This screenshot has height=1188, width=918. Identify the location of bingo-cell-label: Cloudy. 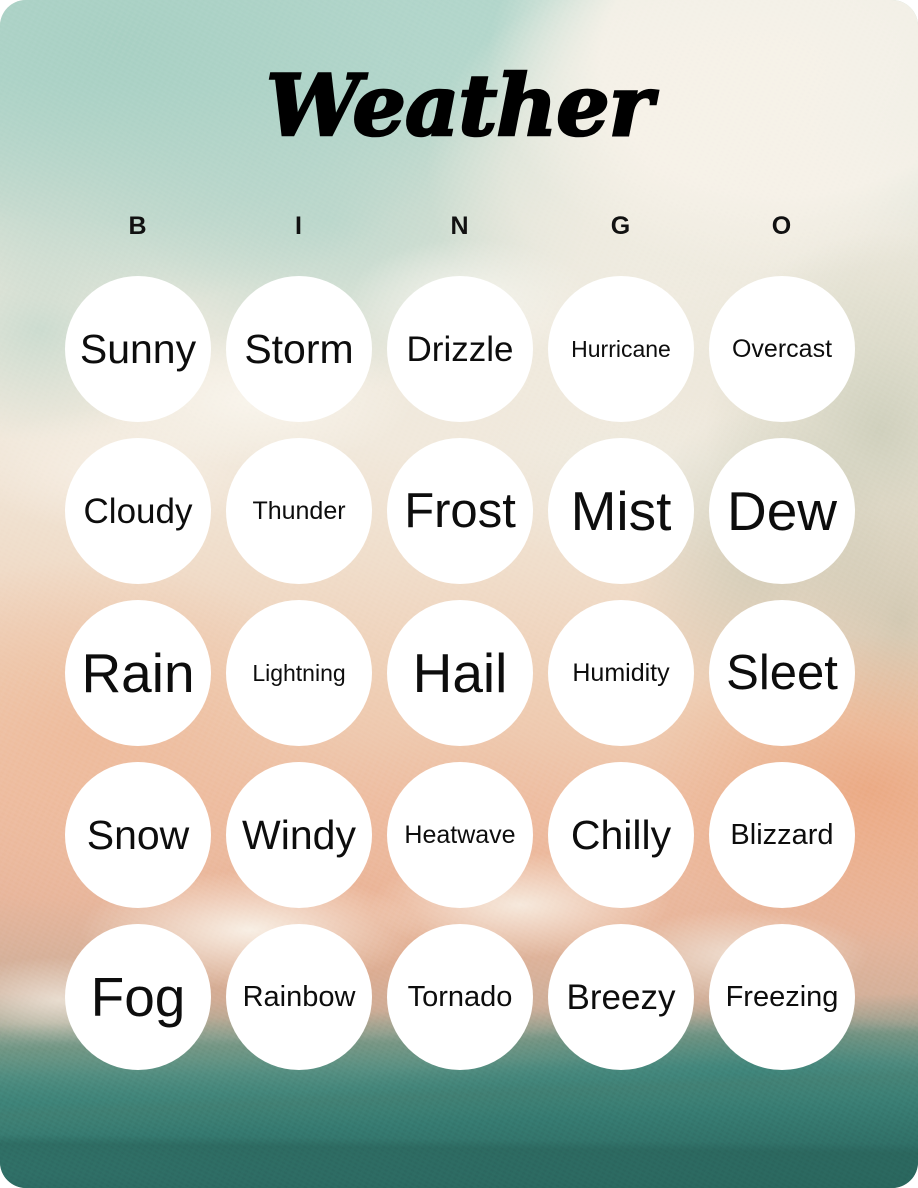
(138, 511).